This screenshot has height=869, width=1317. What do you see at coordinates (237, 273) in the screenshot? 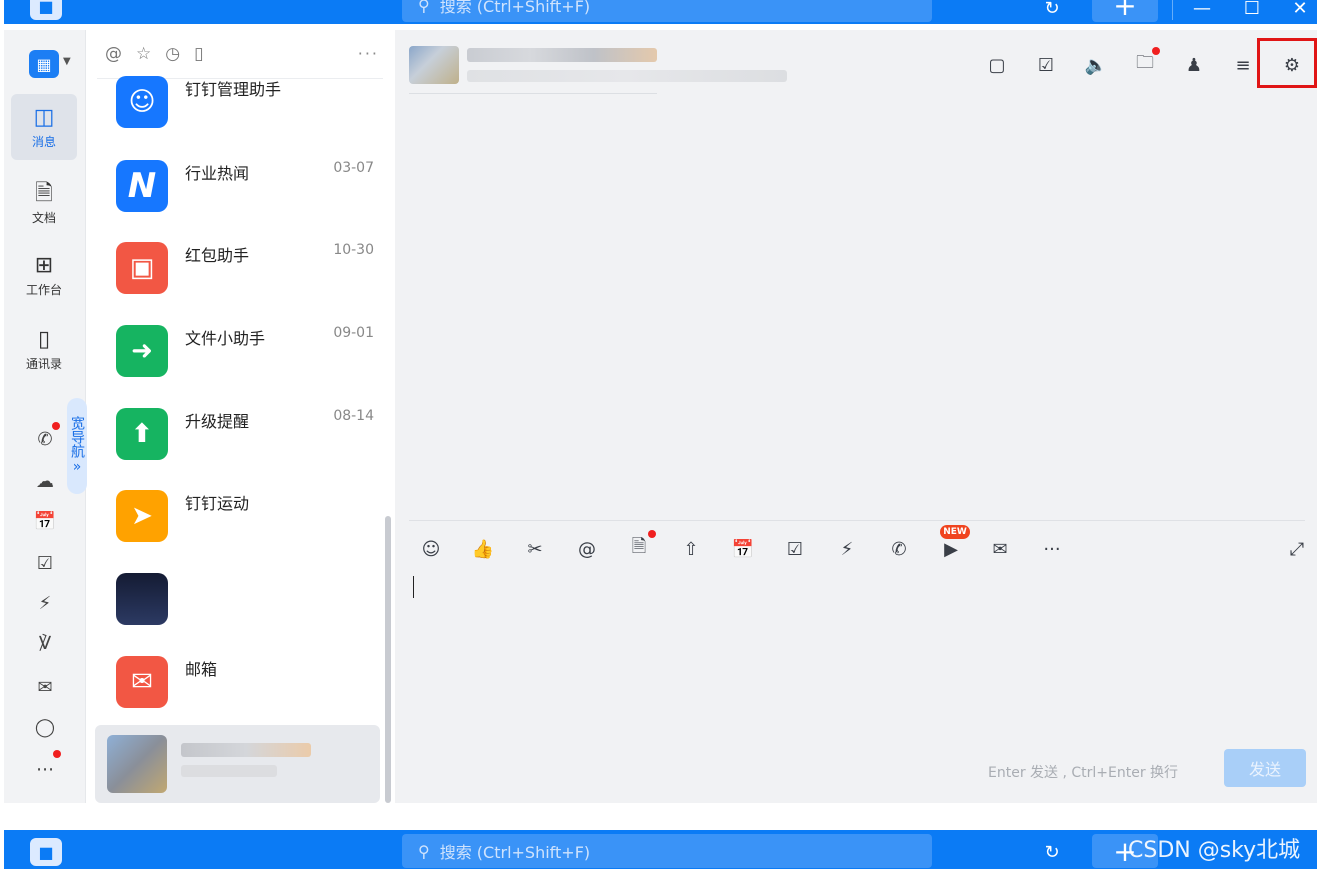
I see `list-item: ▣ 红包助手 10-30` at bounding box center [237, 273].